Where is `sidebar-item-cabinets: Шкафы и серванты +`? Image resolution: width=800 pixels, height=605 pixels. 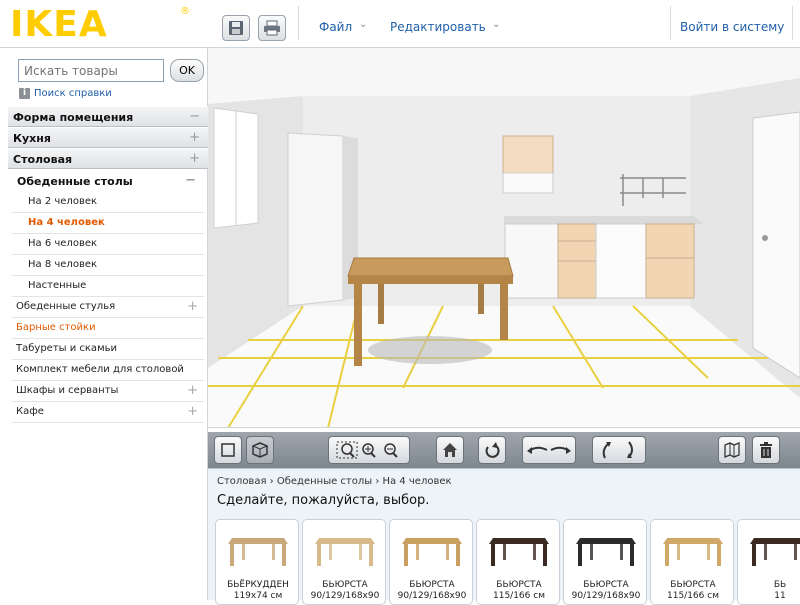
sidebar-item-cabinets: Шкафы и серванты + is located at coordinates (108, 391).